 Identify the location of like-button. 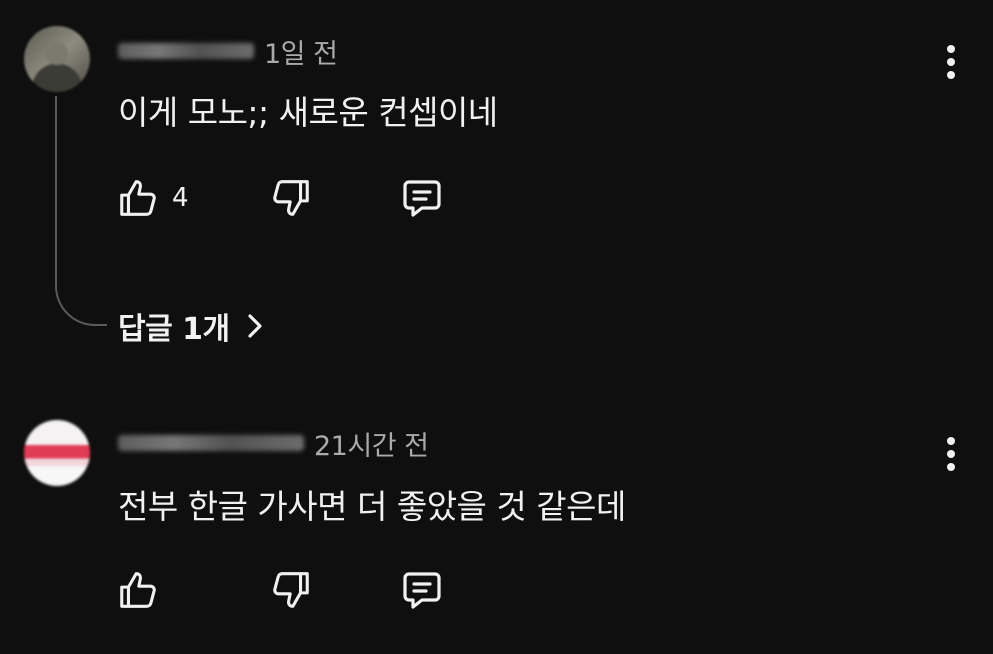
(144, 590).